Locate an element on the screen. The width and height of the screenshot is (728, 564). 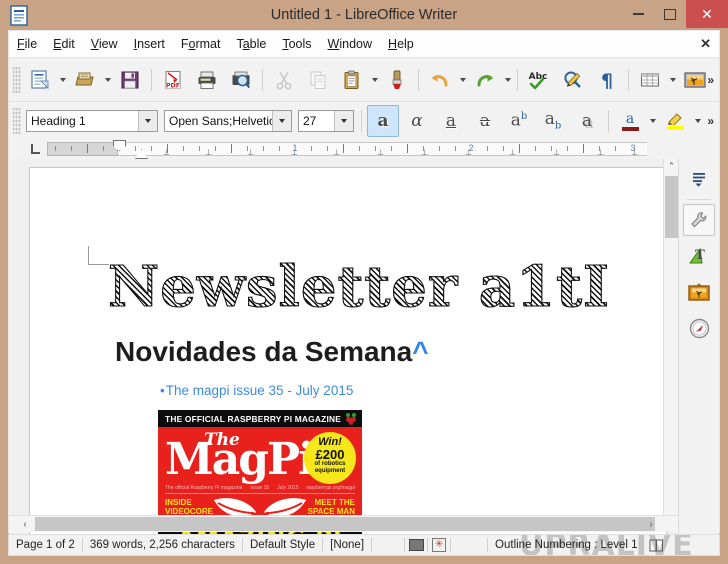
maximize-button is located at coordinates (670, 14).